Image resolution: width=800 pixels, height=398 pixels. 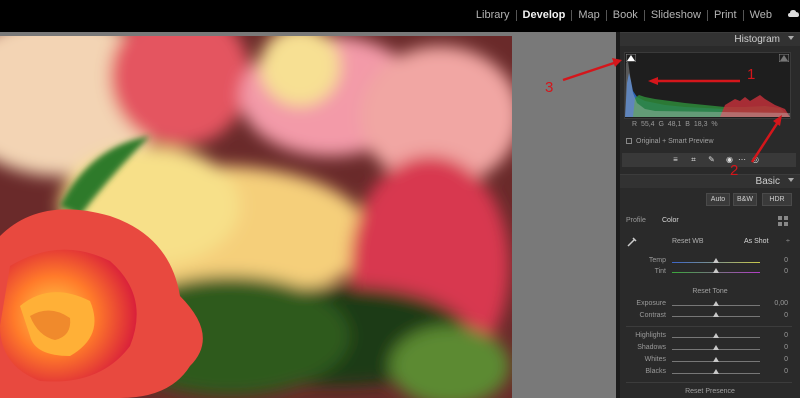 What do you see at coordinates (751, 74) in the screenshot?
I see `annotation-1: 1` at bounding box center [751, 74].